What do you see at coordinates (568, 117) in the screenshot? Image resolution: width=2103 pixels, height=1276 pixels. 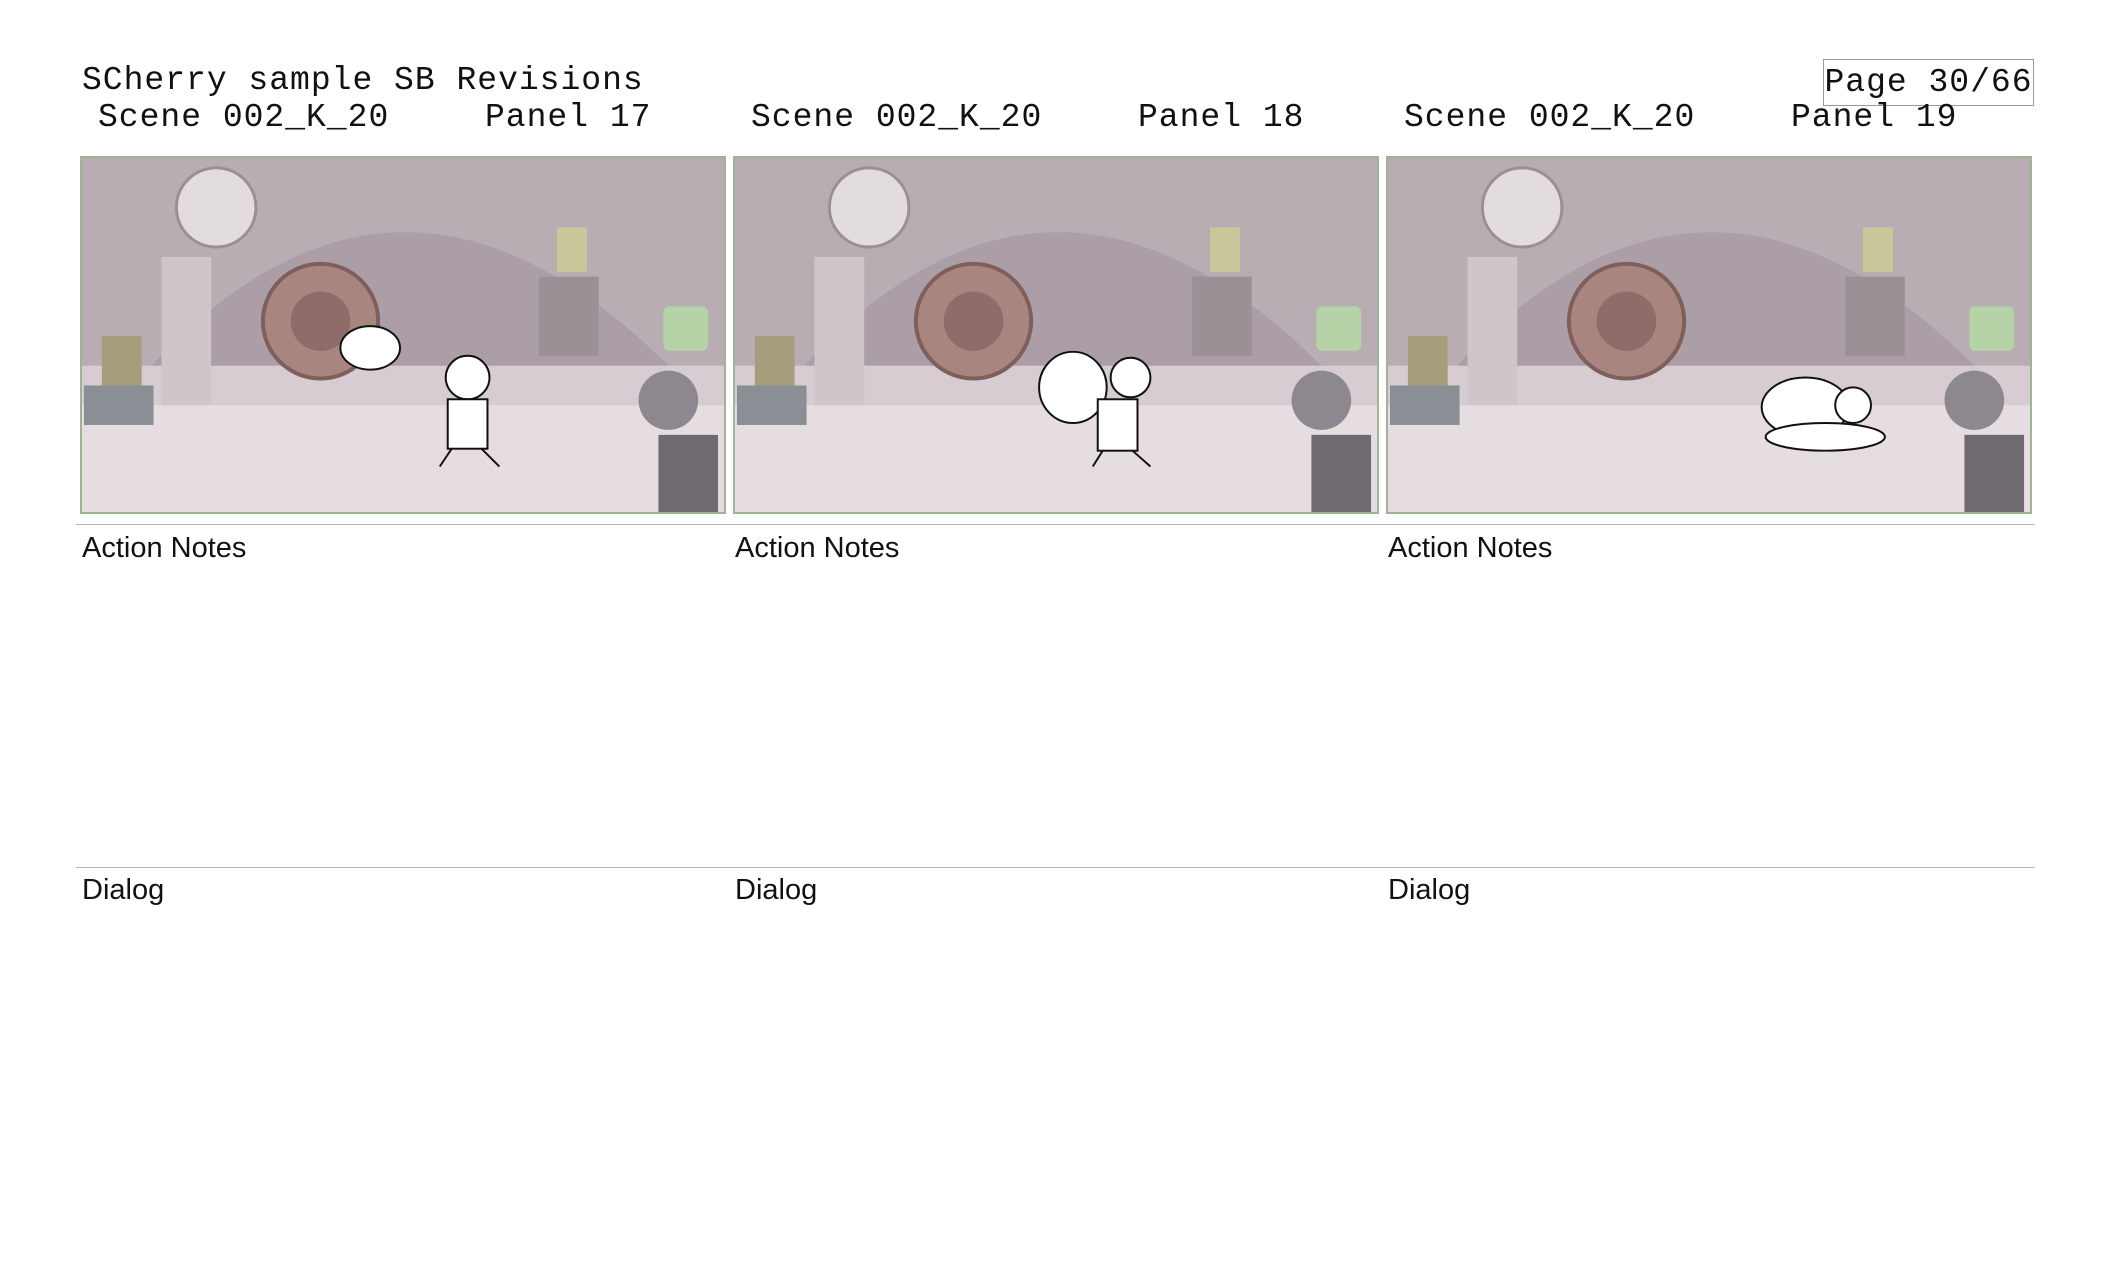 I see `panel-number: Panel 17` at bounding box center [568, 117].